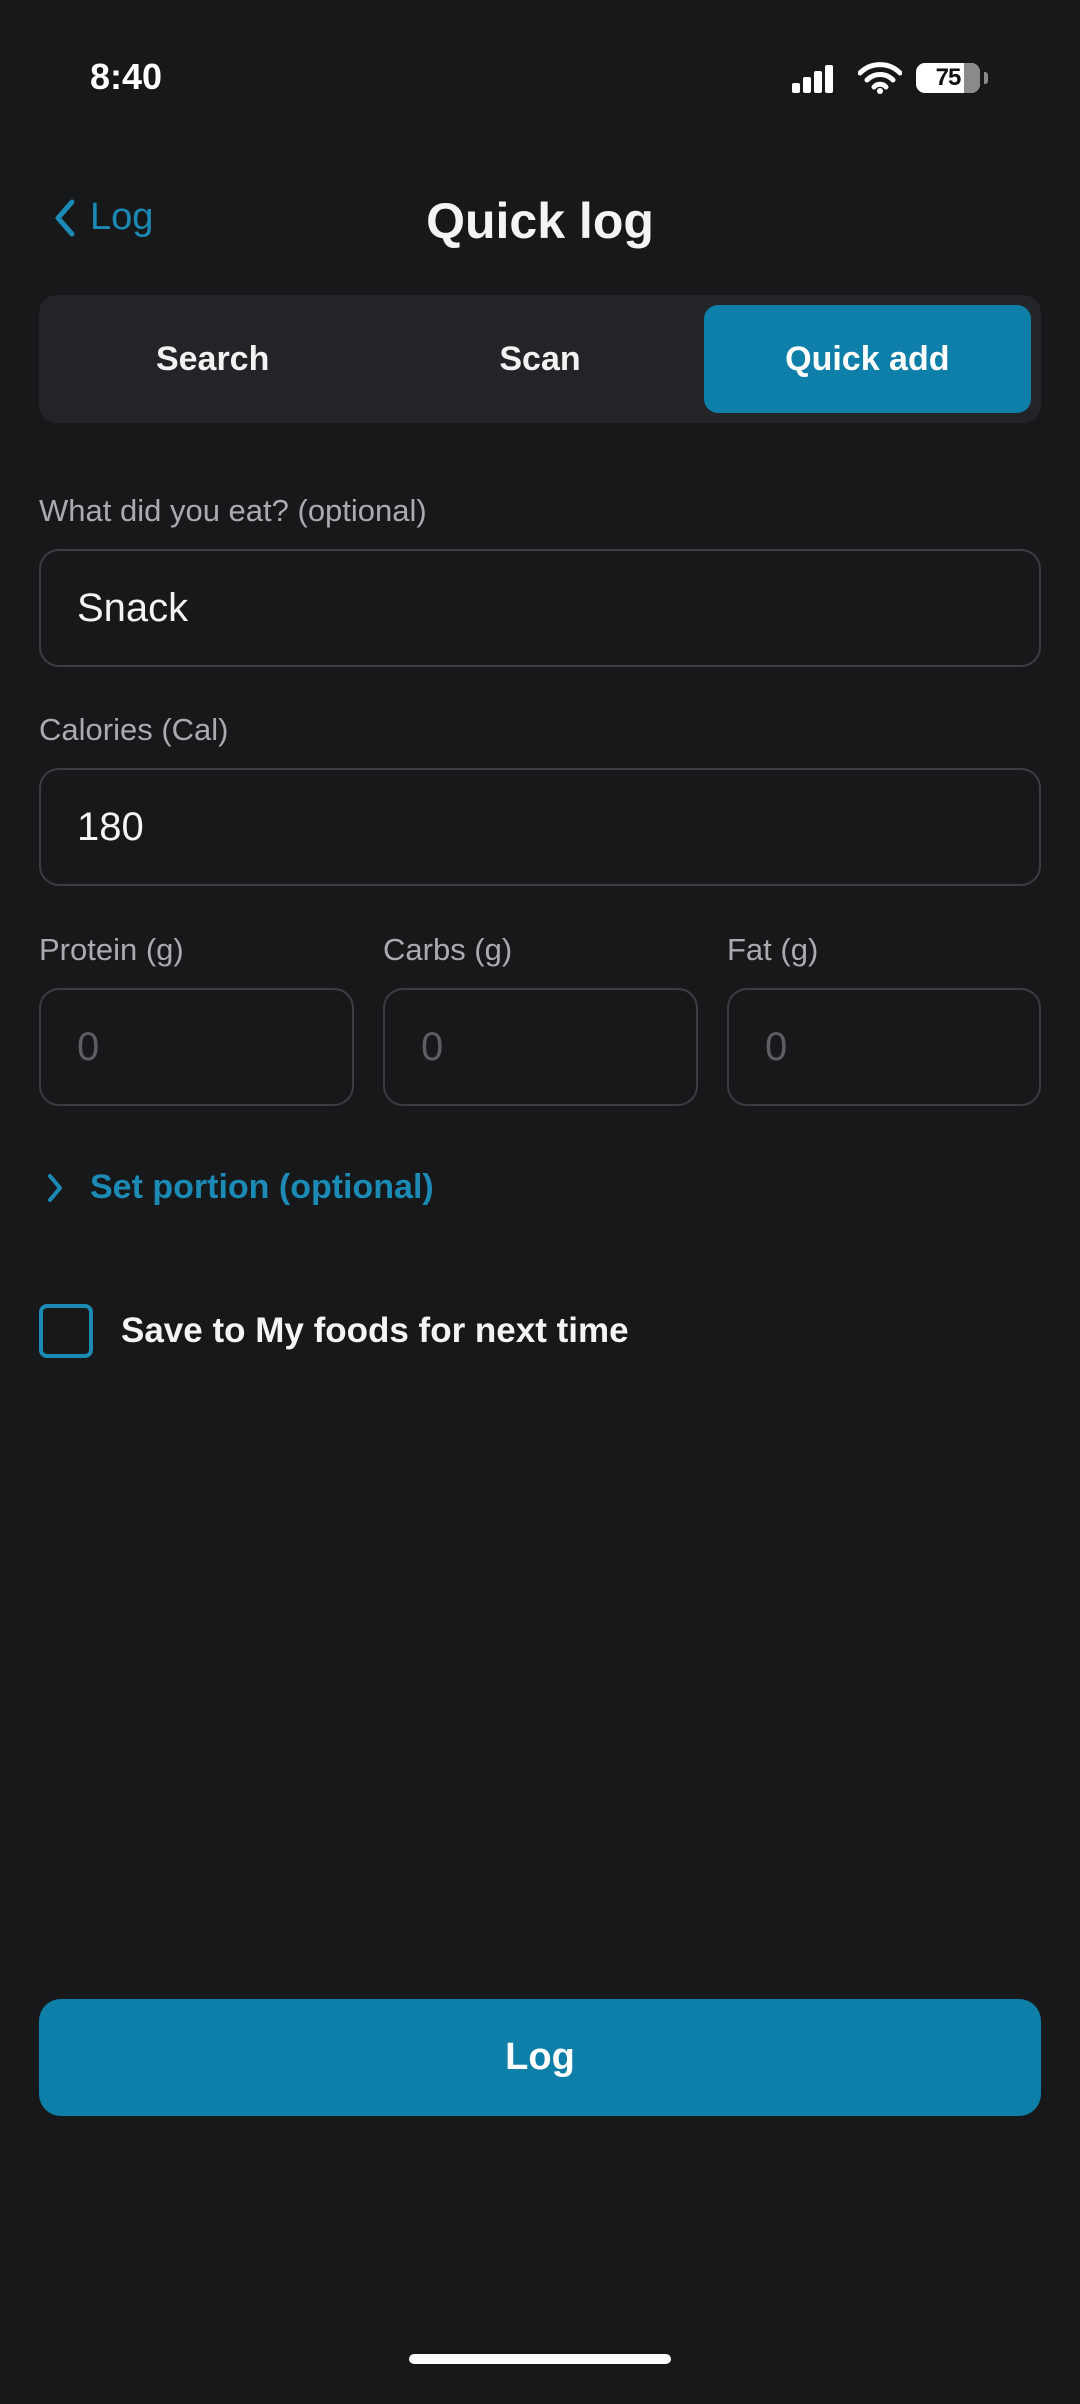  Describe the element at coordinates (540, 221) in the screenshot. I see `page-title: Quick log` at that location.